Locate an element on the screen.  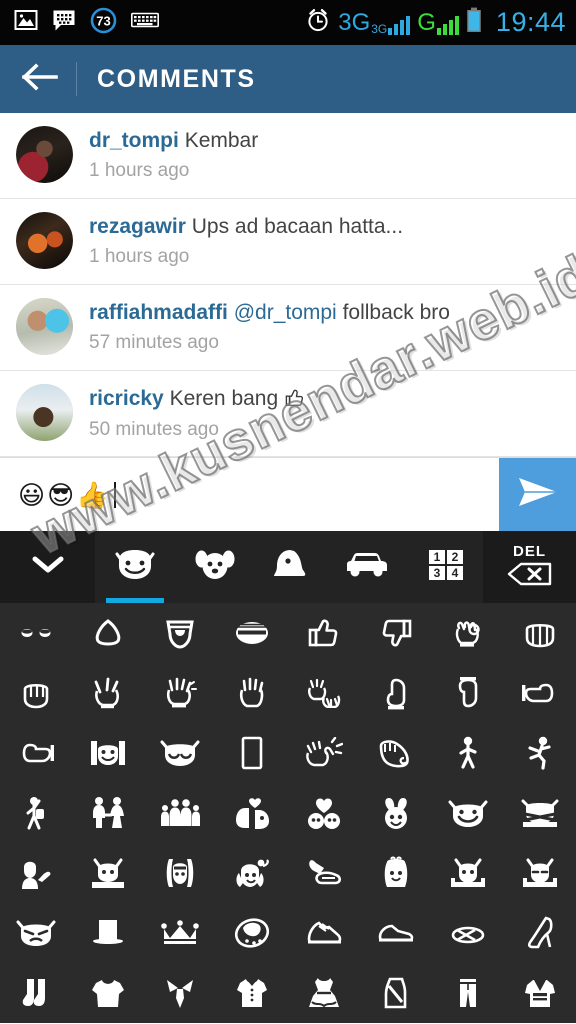
emoji-thumbs-down is located at coordinates (396, 633).